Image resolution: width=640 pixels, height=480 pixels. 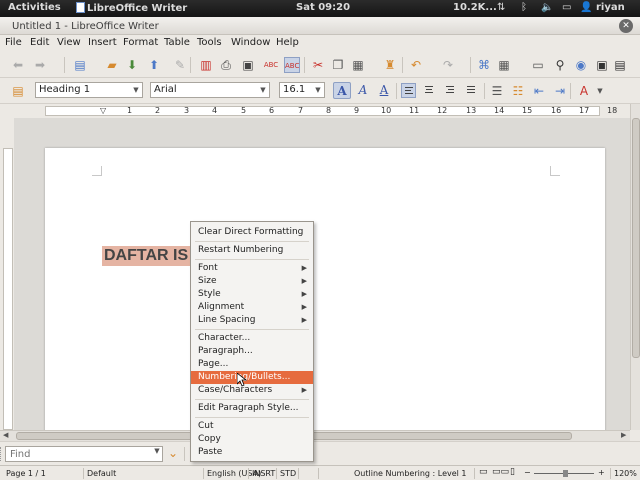 What do you see at coordinates (13, 42) in the screenshot?
I see `menu-file: File` at bounding box center [13, 42].